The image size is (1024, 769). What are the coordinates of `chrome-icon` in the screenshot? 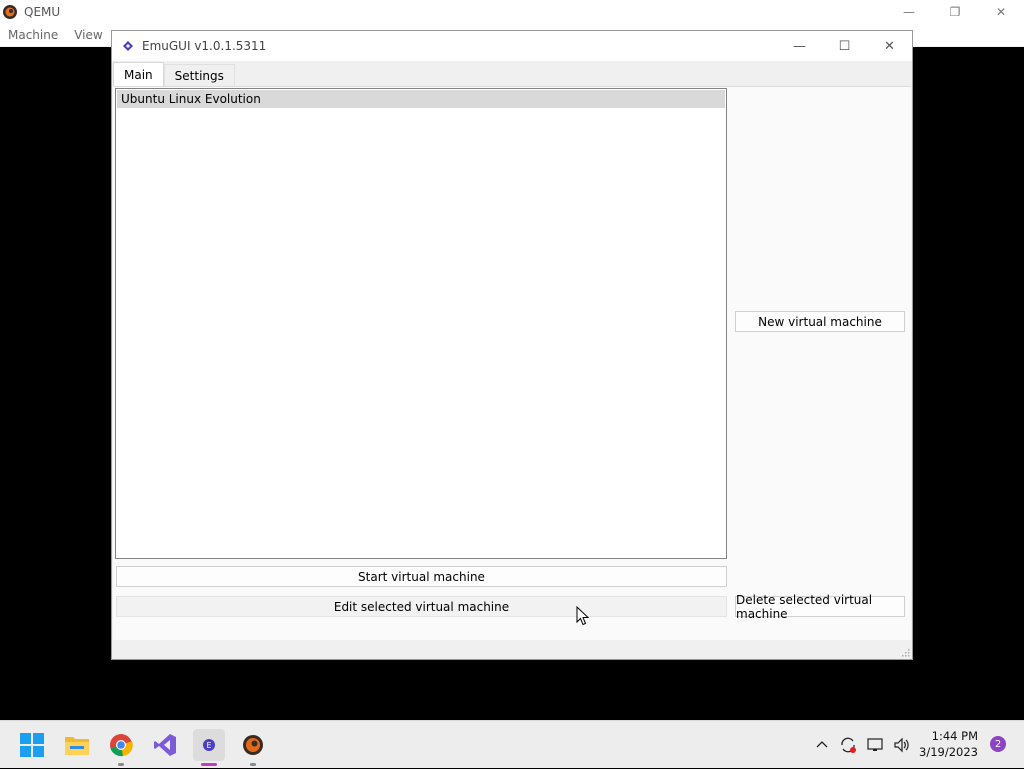 It's located at (121, 745).